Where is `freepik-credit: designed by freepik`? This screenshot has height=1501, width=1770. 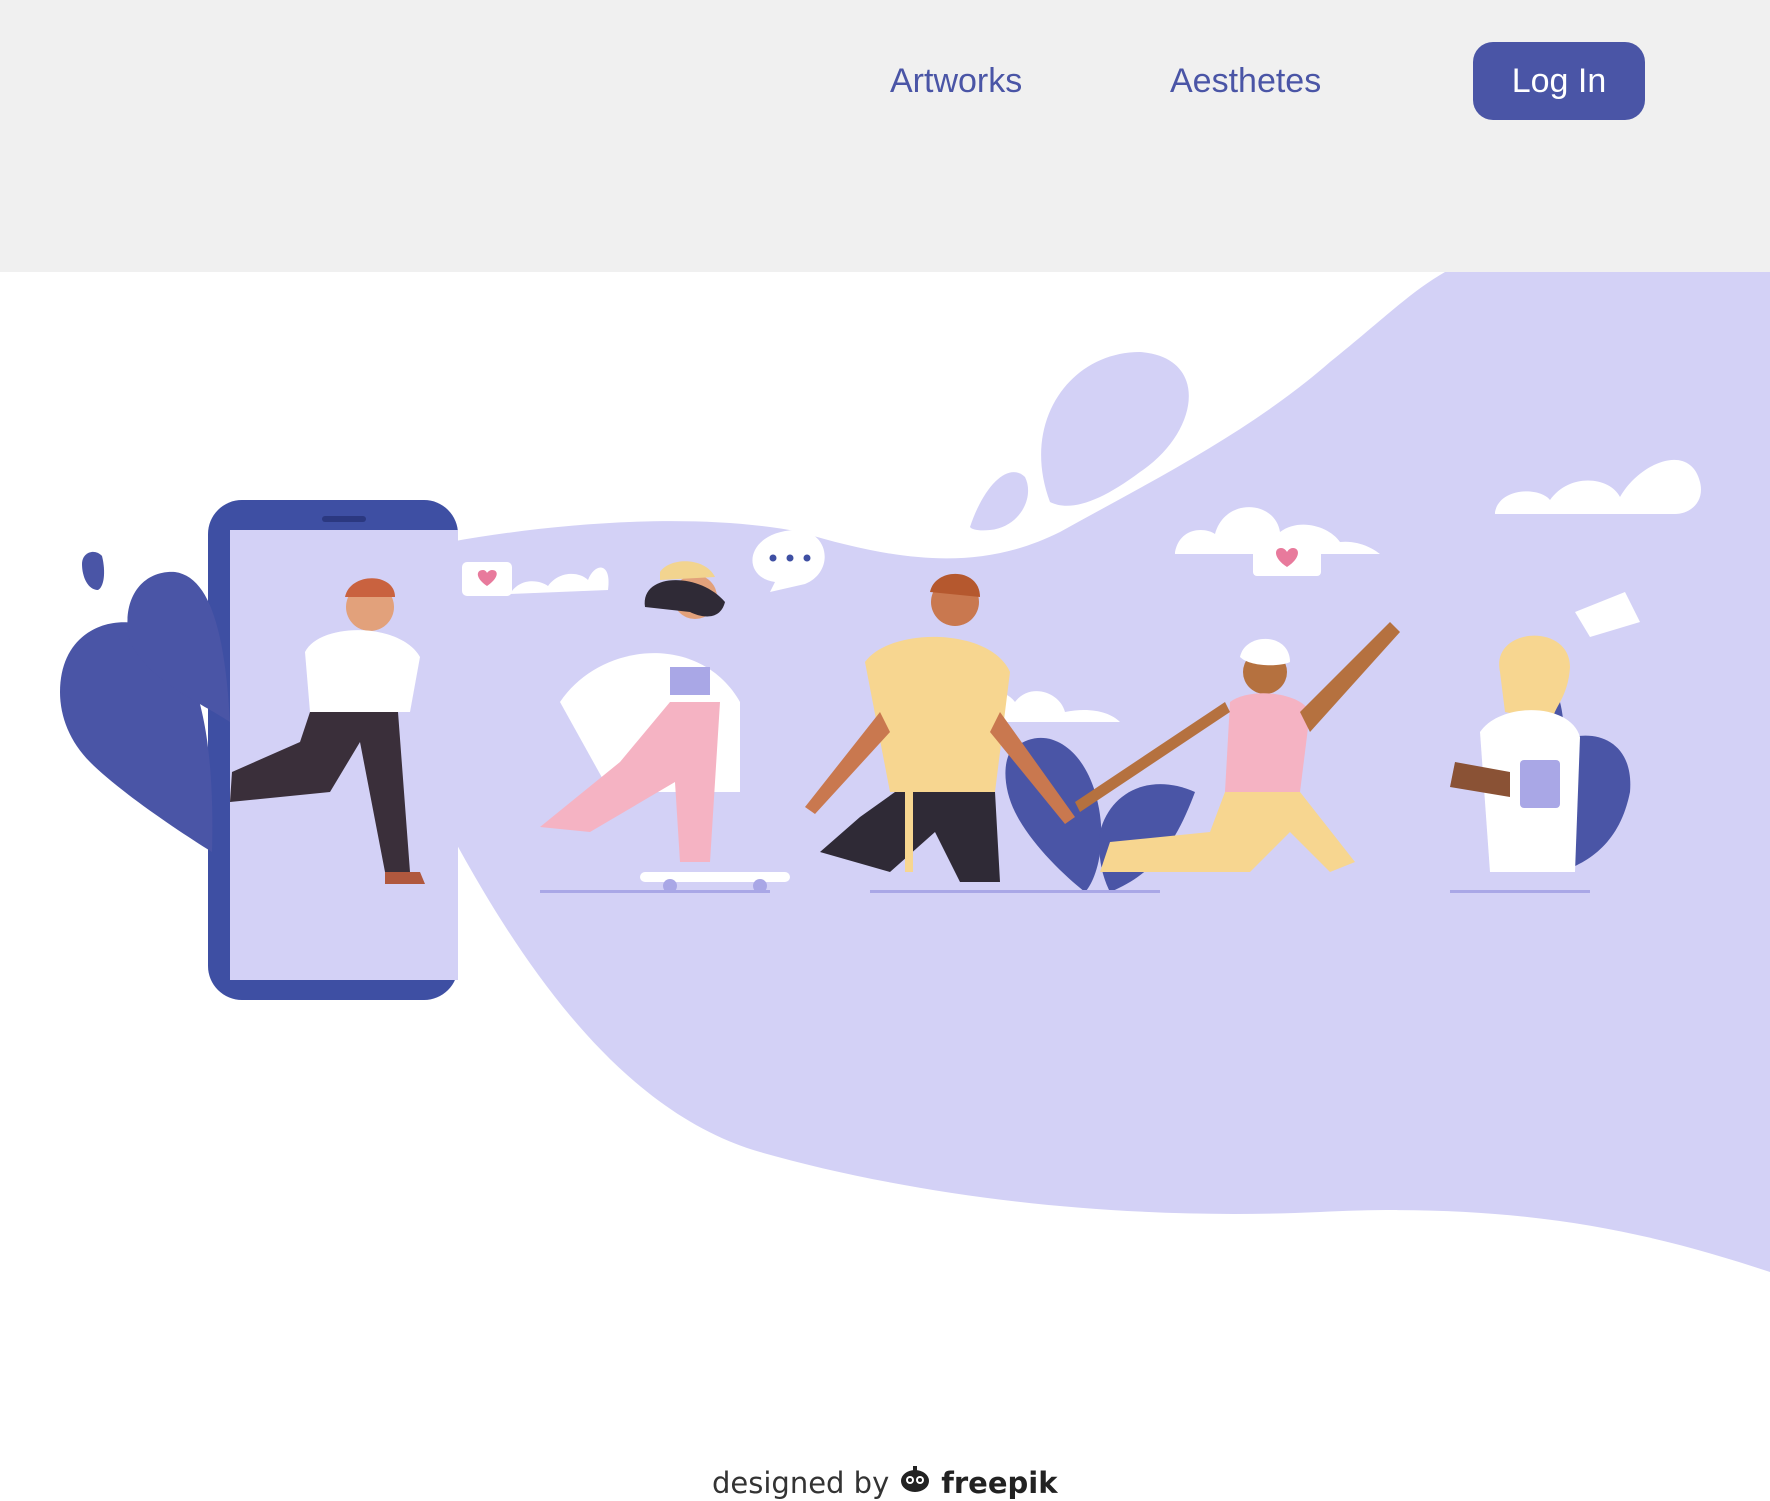
freepik-credit: designed by freepik is located at coordinates (885, 1482).